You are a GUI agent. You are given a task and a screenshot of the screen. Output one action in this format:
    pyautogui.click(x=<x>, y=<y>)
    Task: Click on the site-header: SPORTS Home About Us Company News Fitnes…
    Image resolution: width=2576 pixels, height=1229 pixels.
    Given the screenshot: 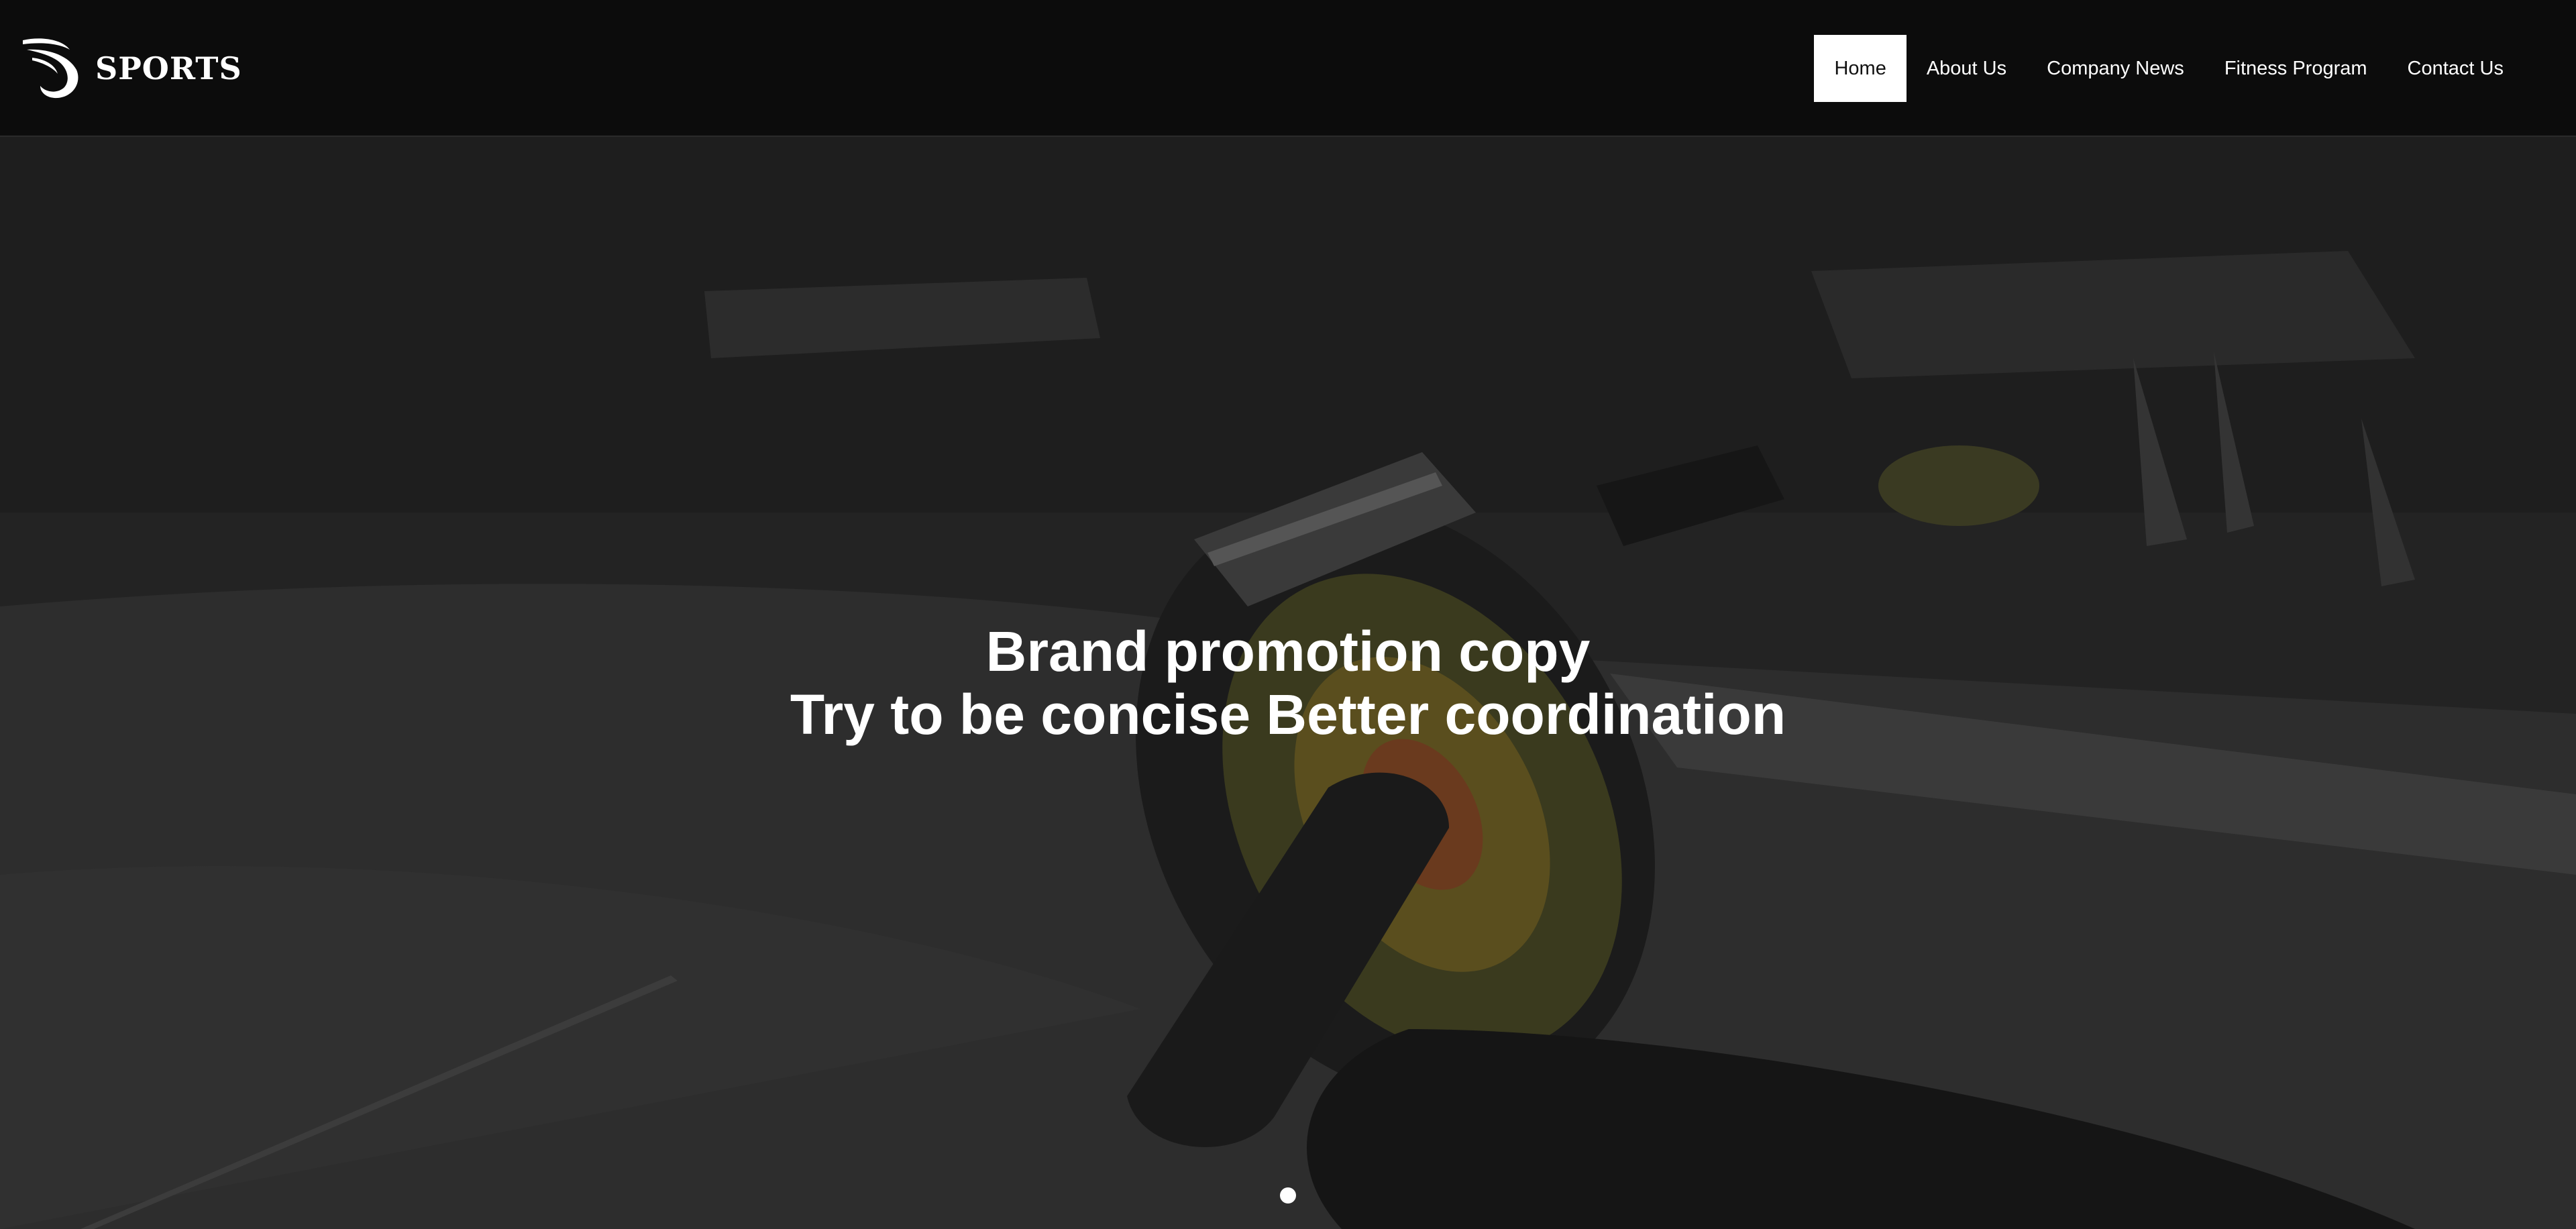 What is the action you would take?
    pyautogui.click(x=1288, y=68)
    